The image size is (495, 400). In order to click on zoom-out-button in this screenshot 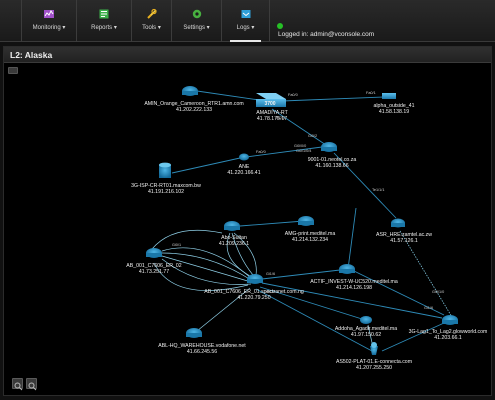, I will do `click(31, 384)`.